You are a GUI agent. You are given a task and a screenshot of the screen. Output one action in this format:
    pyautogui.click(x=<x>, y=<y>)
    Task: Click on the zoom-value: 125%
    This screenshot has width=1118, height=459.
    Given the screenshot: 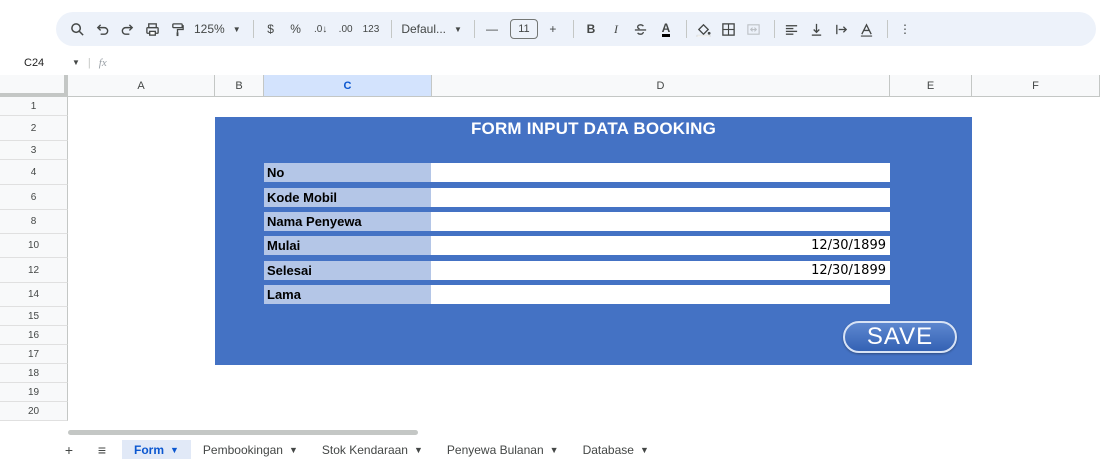 What is the action you would take?
    pyautogui.click(x=209, y=29)
    